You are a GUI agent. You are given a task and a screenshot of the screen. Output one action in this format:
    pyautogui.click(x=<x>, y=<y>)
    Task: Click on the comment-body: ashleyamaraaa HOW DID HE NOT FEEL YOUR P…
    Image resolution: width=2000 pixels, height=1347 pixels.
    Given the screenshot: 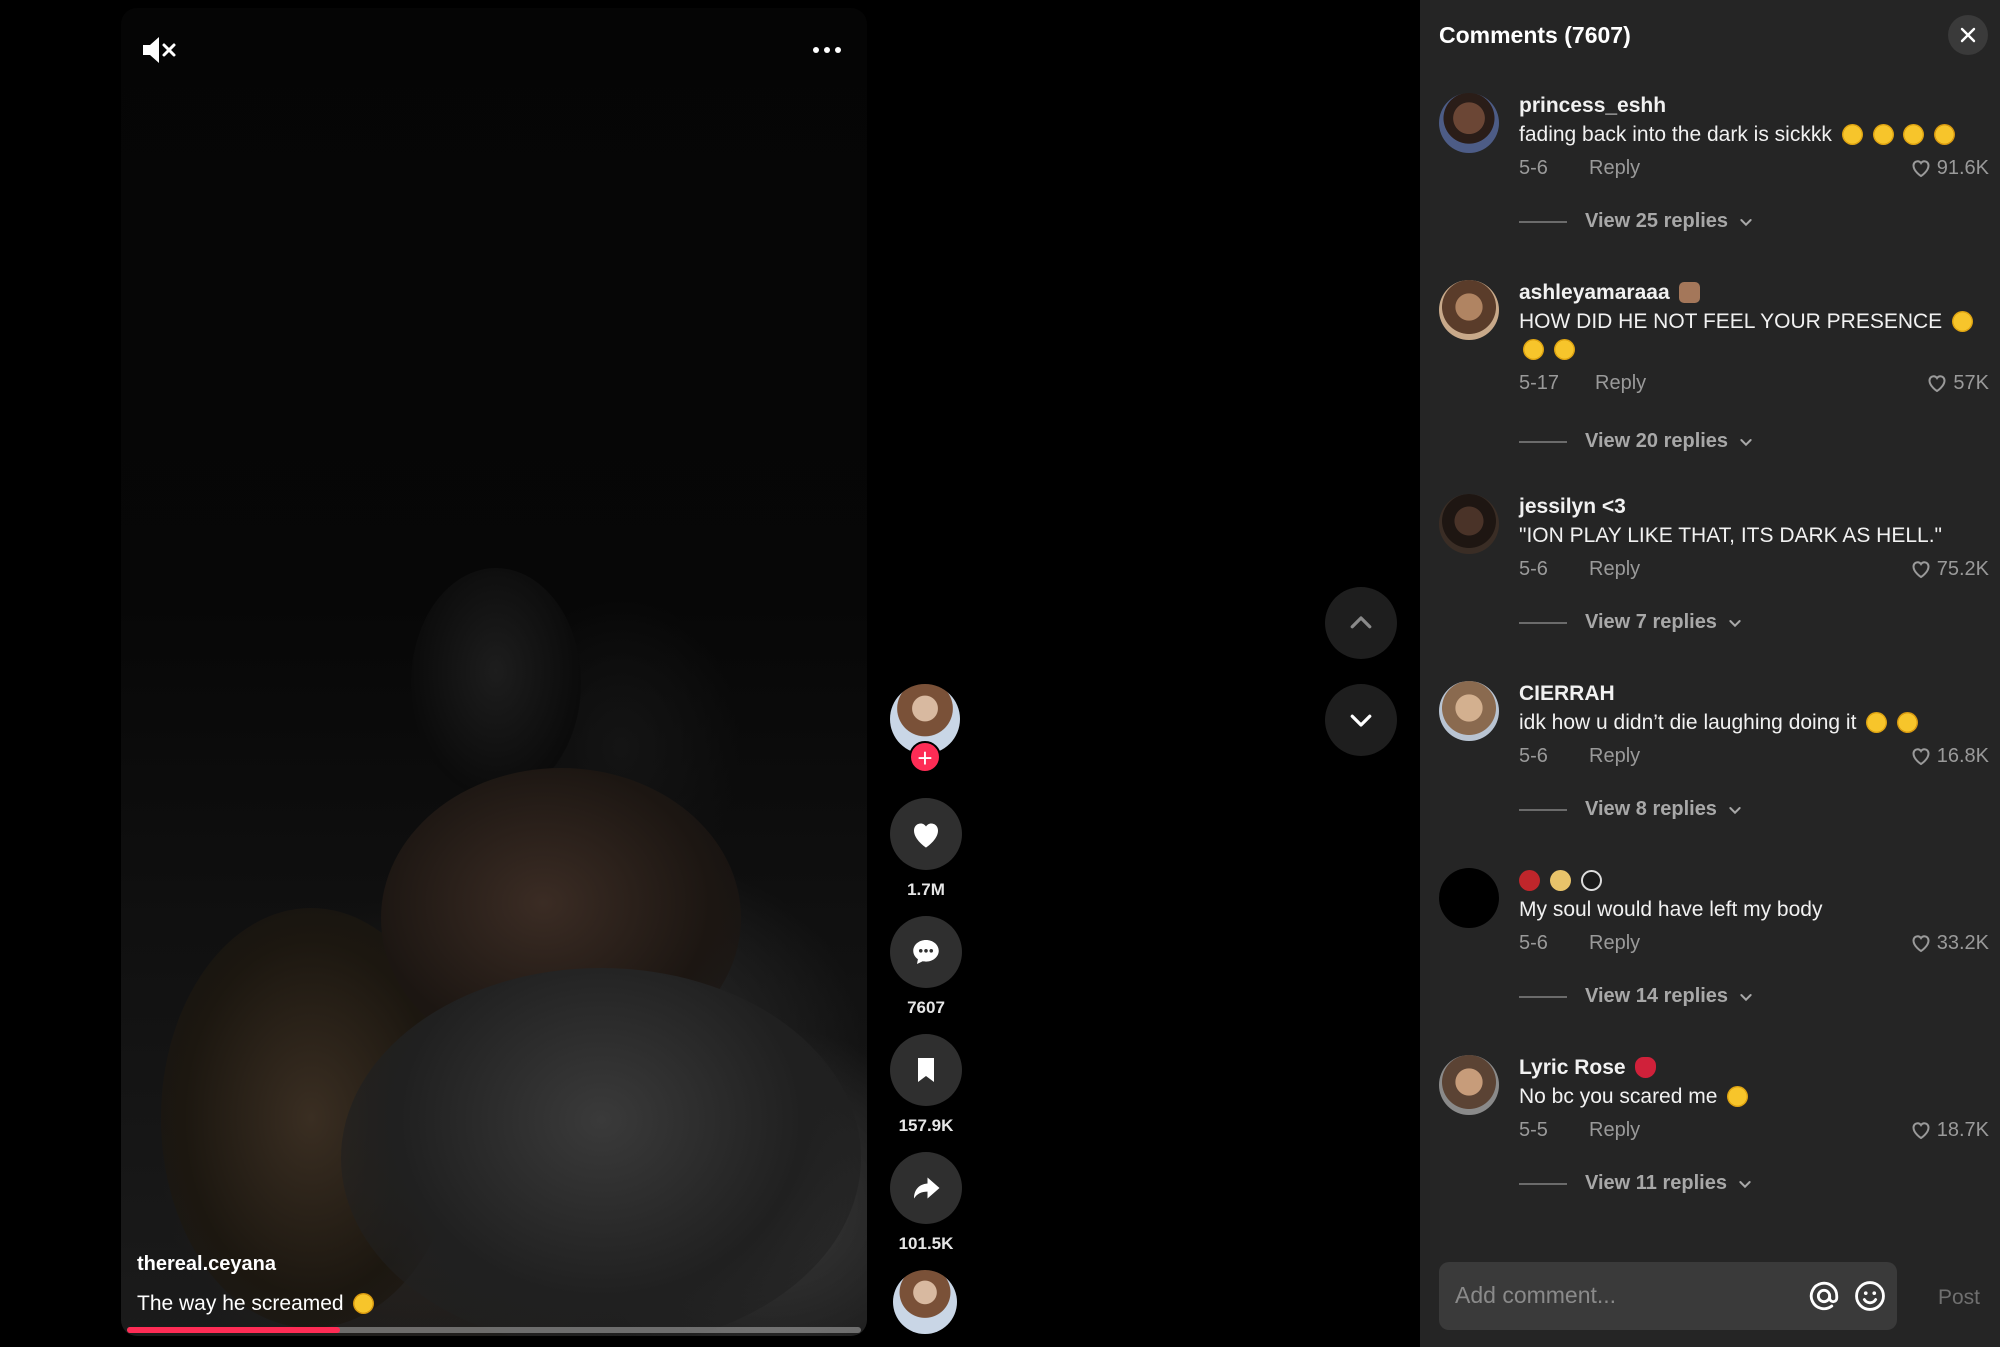 What is the action you would take?
    pyautogui.click(x=1754, y=339)
    